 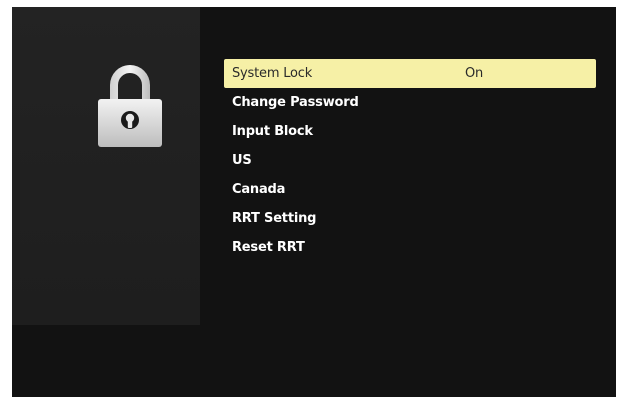 What do you see at coordinates (410, 247) in the screenshot?
I see `menu-item-reset-rrt: Reset RRT` at bounding box center [410, 247].